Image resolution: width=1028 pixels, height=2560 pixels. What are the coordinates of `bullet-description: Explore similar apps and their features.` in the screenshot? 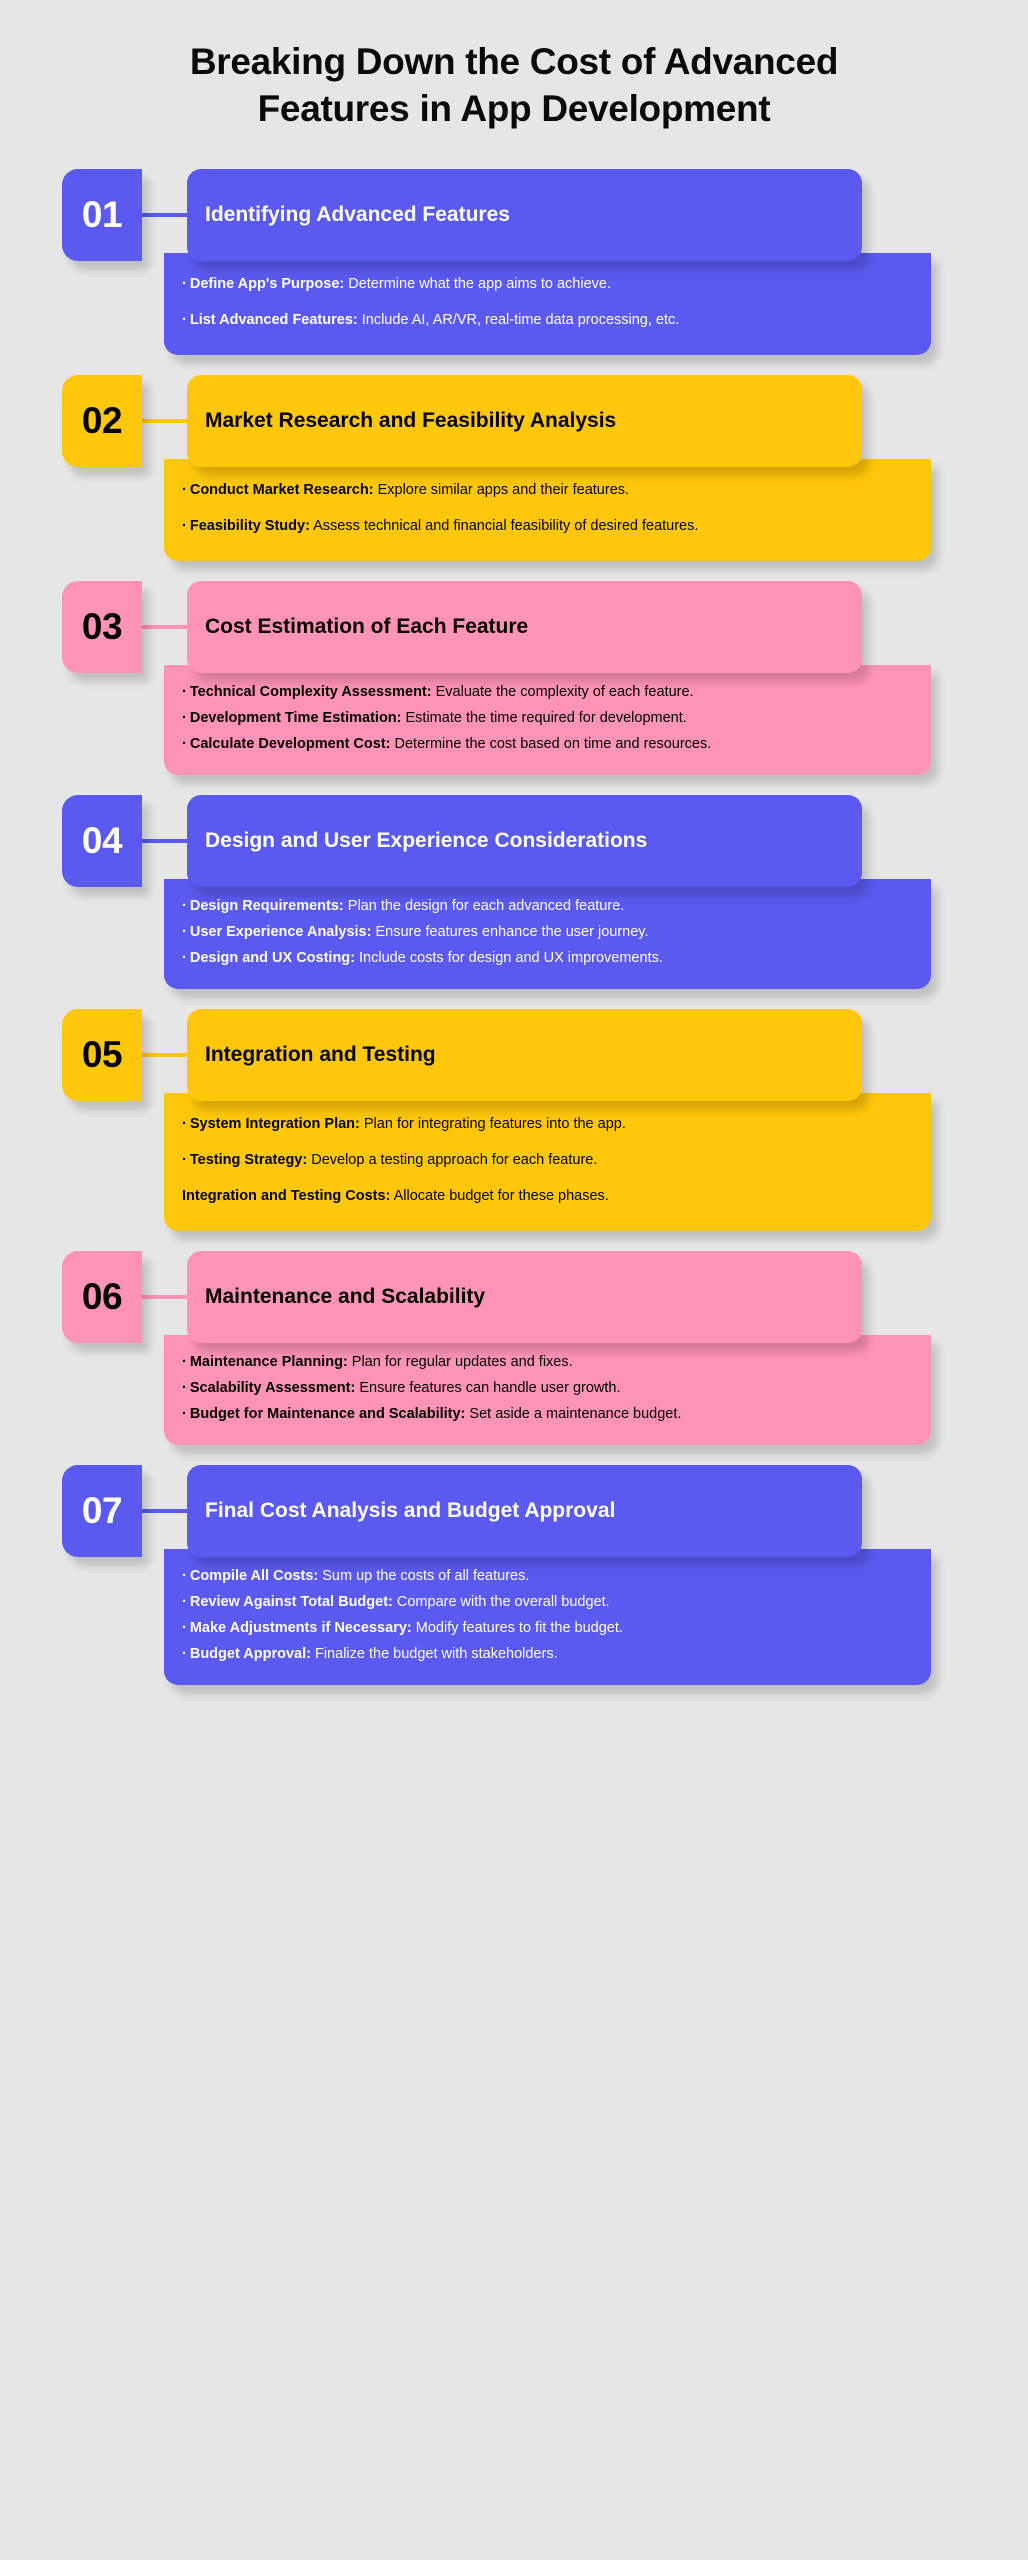 It's located at (501, 489).